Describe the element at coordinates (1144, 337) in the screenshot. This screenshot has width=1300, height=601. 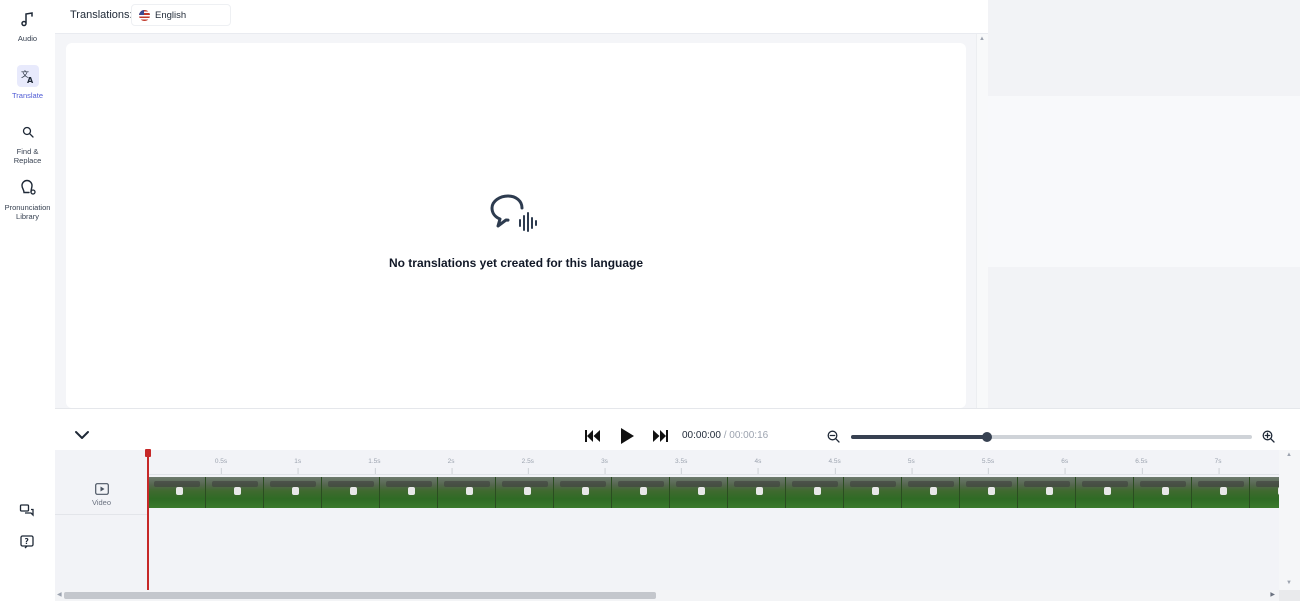
I see `right-panel-bottom` at that location.